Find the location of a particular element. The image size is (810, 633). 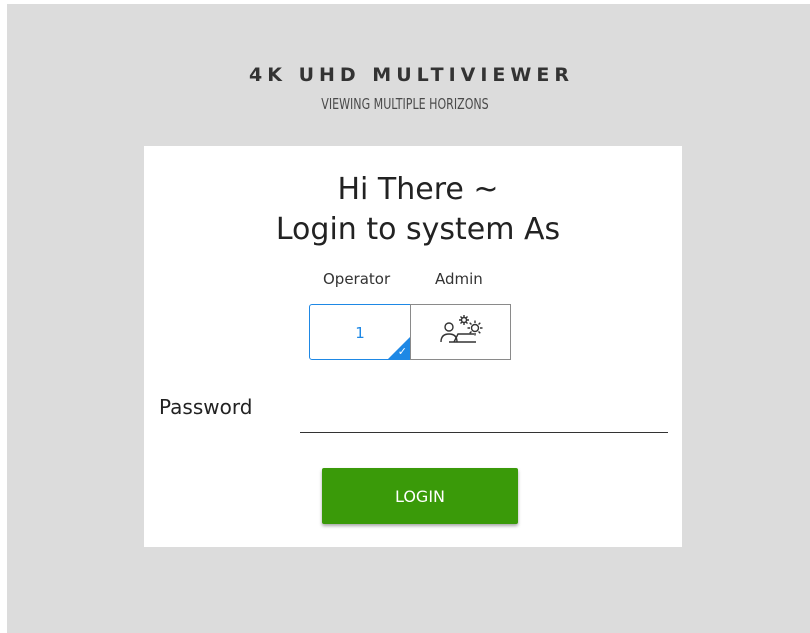

login-button: LOGIN is located at coordinates (420, 496).